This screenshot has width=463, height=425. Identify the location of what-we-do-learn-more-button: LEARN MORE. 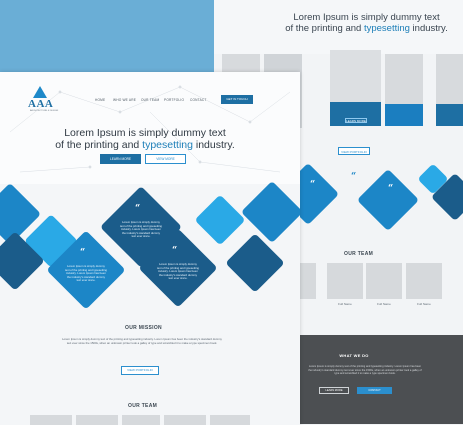
(334, 390).